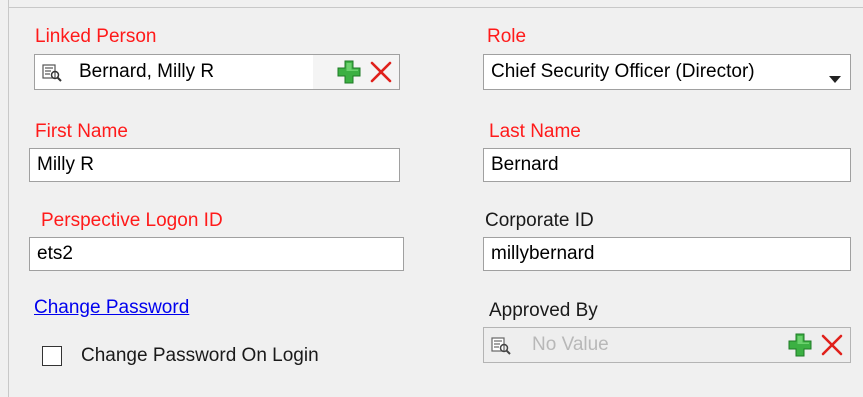 This screenshot has width=863, height=397. What do you see at coordinates (835, 79) in the screenshot?
I see `chevron-down-icon` at bounding box center [835, 79].